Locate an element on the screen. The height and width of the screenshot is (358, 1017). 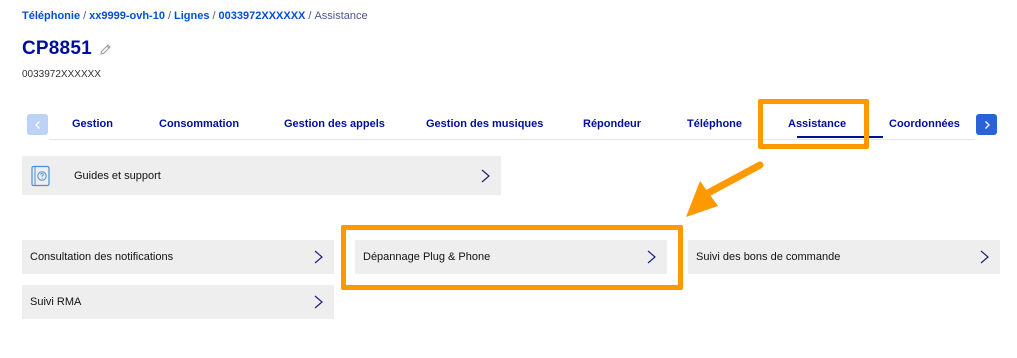
plug-phone-card: Dépannage Plug & Phone is located at coordinates (511, 257).